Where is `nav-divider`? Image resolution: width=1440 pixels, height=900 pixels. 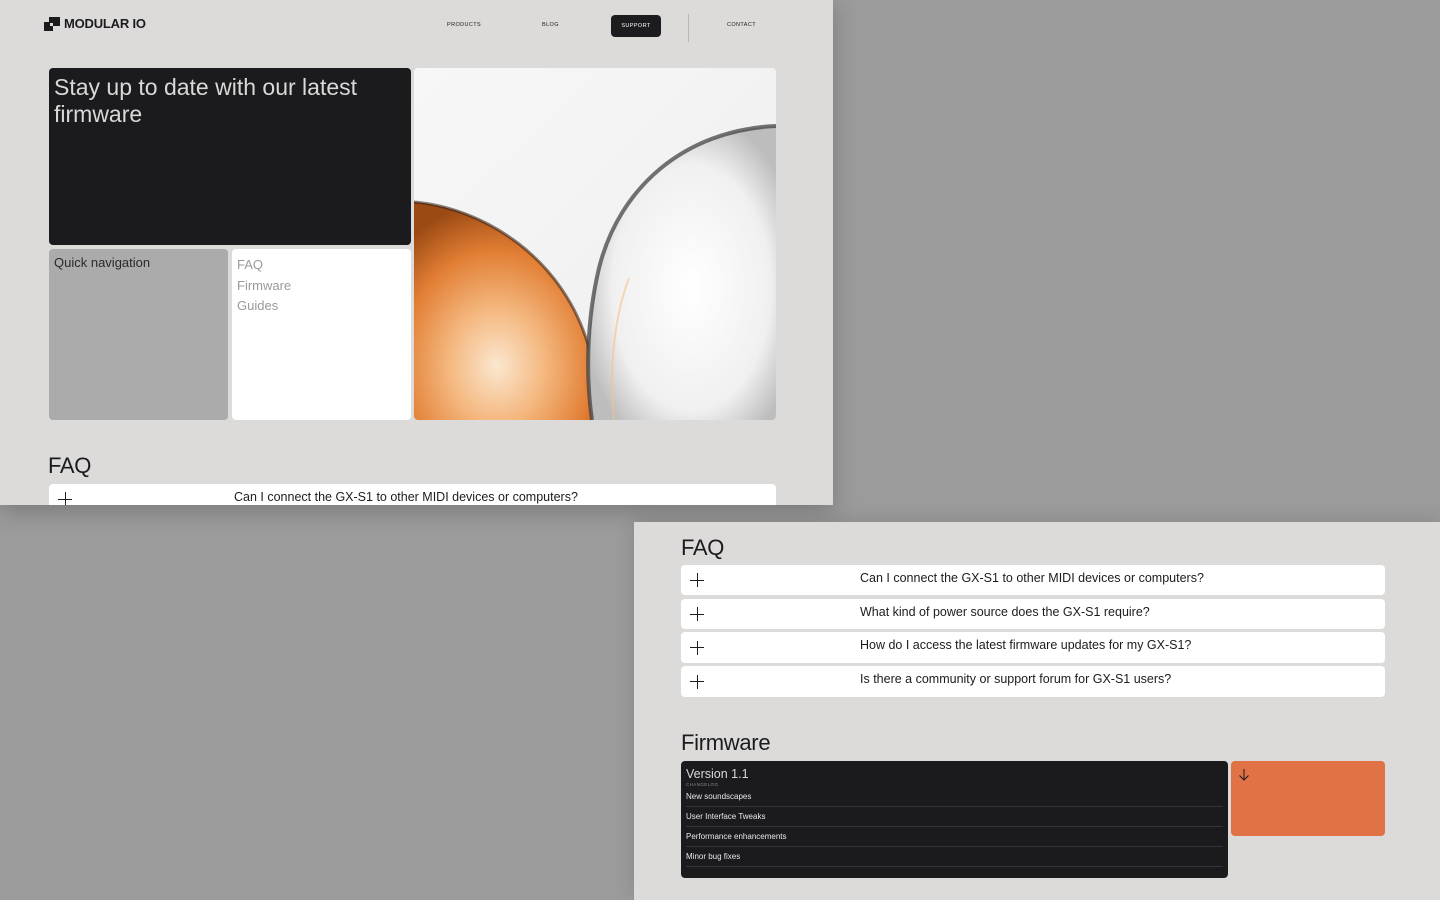 nav-divider is located at coordinates (688, 28).